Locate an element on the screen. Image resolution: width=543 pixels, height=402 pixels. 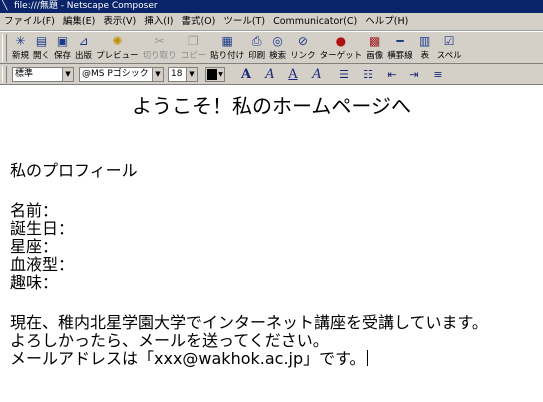
increase-font-size-icon: A is located at coordinates (246, 74).